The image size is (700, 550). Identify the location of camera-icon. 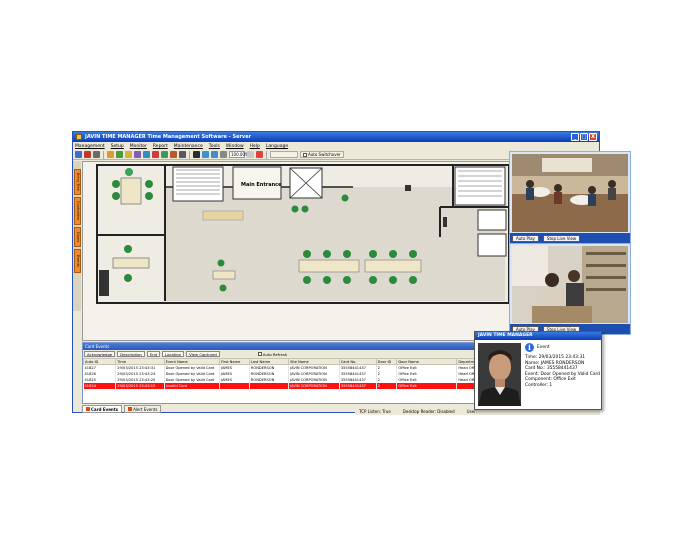
(173, 154).